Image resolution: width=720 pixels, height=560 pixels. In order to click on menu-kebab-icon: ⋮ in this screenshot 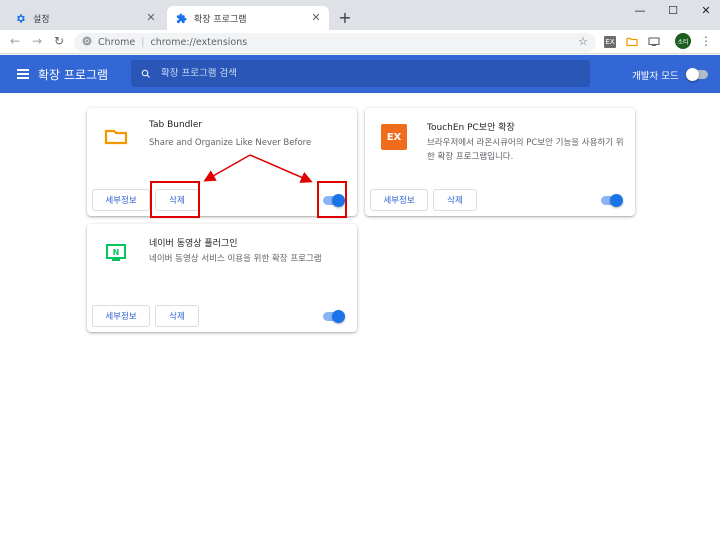, I will do `click(706, 41)`.